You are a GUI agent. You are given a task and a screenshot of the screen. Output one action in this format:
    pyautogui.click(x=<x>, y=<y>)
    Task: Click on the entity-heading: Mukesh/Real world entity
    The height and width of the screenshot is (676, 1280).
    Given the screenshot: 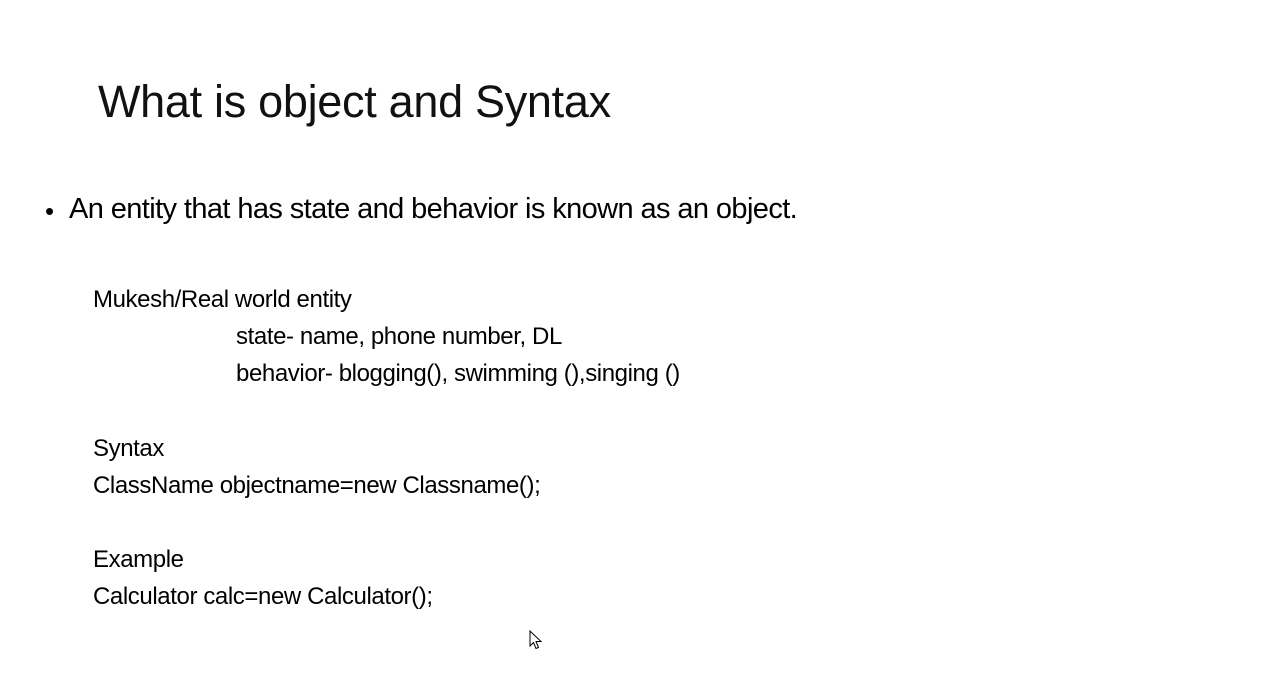 What is the action you would take?
    pyautogui.click(x=222, y=299)
    